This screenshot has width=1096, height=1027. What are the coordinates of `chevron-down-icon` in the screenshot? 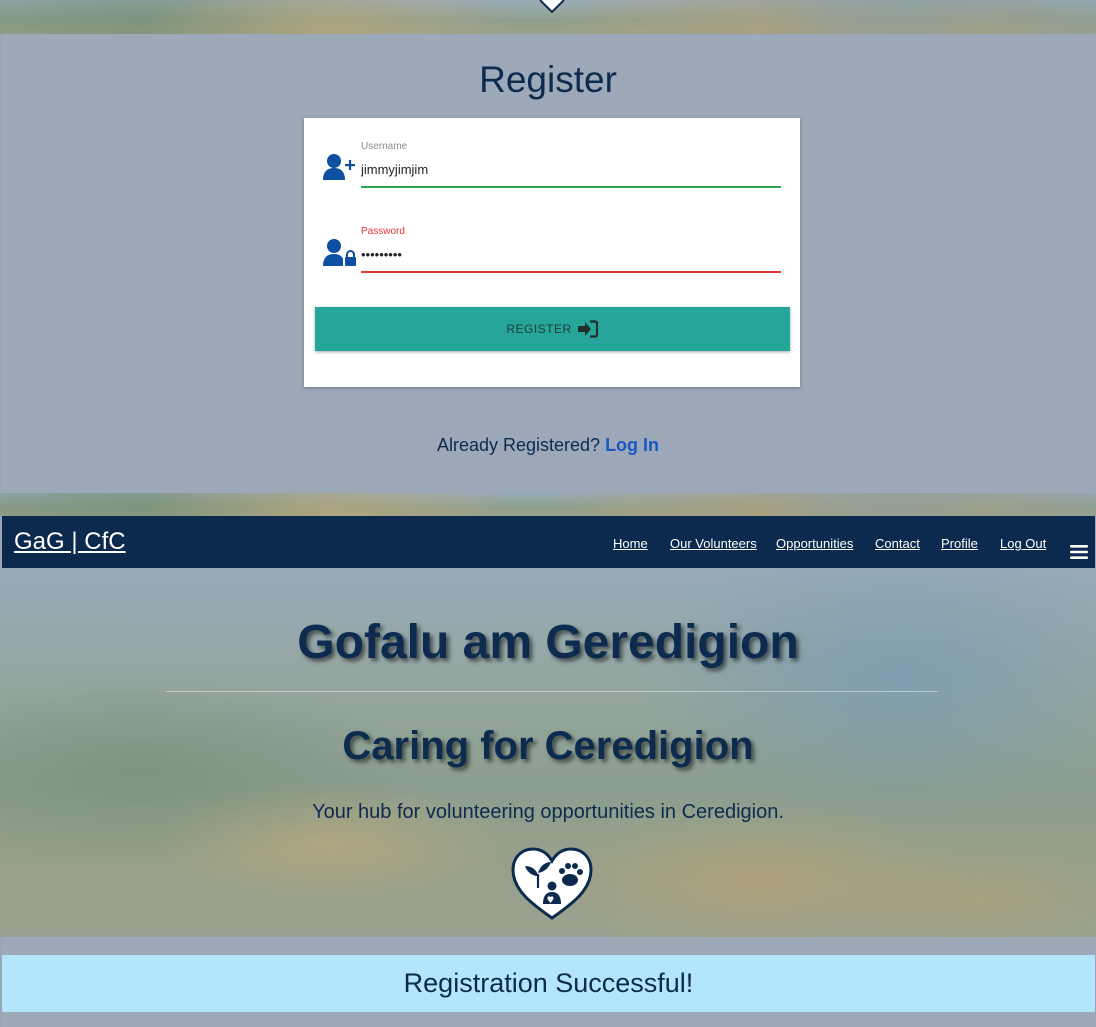 It's located at (552, 7).